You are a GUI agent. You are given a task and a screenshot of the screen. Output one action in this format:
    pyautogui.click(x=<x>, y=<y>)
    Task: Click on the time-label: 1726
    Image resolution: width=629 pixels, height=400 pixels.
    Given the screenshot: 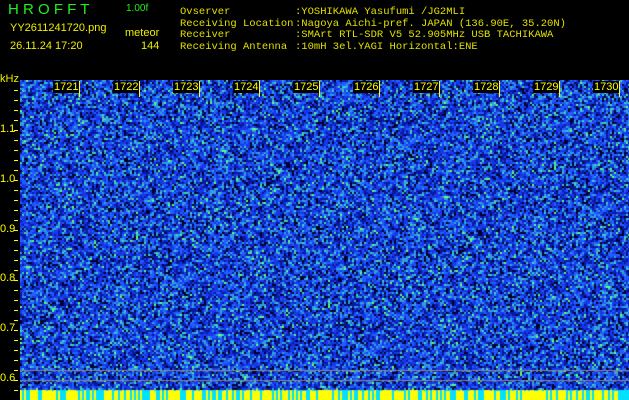 What is the action you would take?
    pyautogui.click(x=366, y=87)
    